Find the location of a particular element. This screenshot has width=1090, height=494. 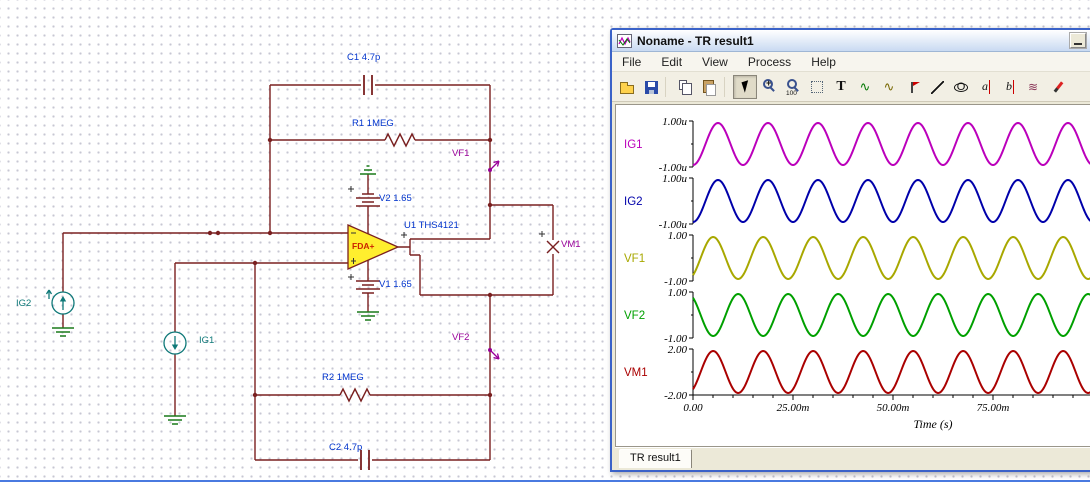

ellipse-tool-icon is located at coordinates (961, 87).